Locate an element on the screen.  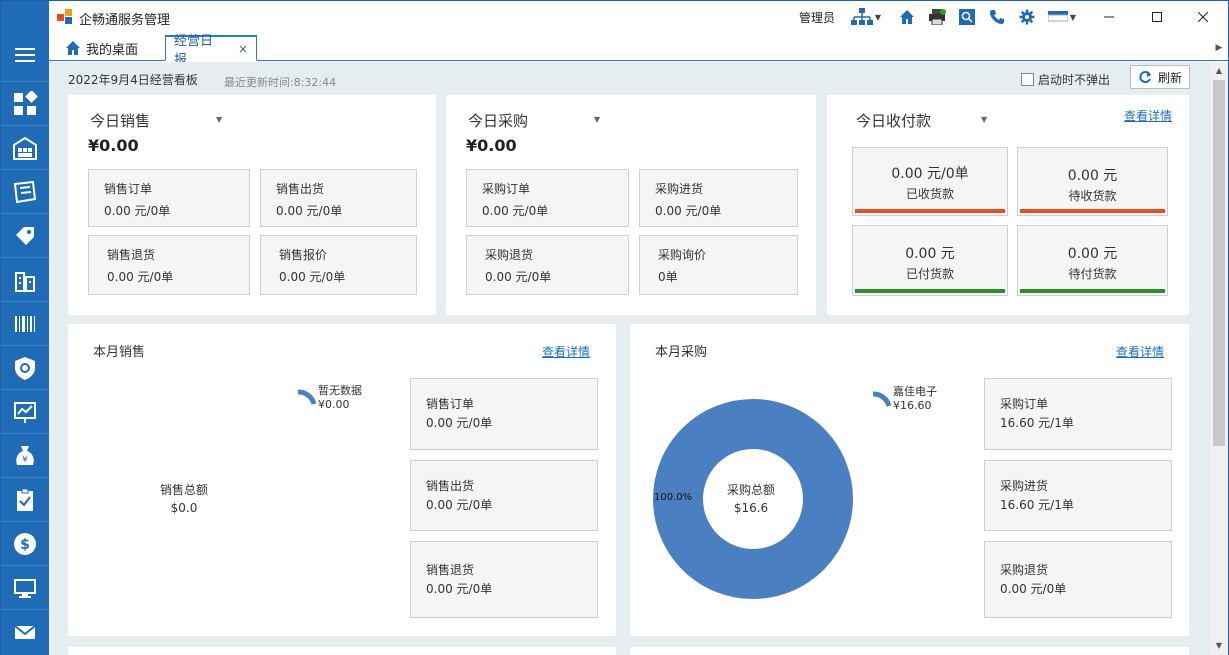
month-purchase-details-link: 查看详情 is located at coordinates (1140, 351).